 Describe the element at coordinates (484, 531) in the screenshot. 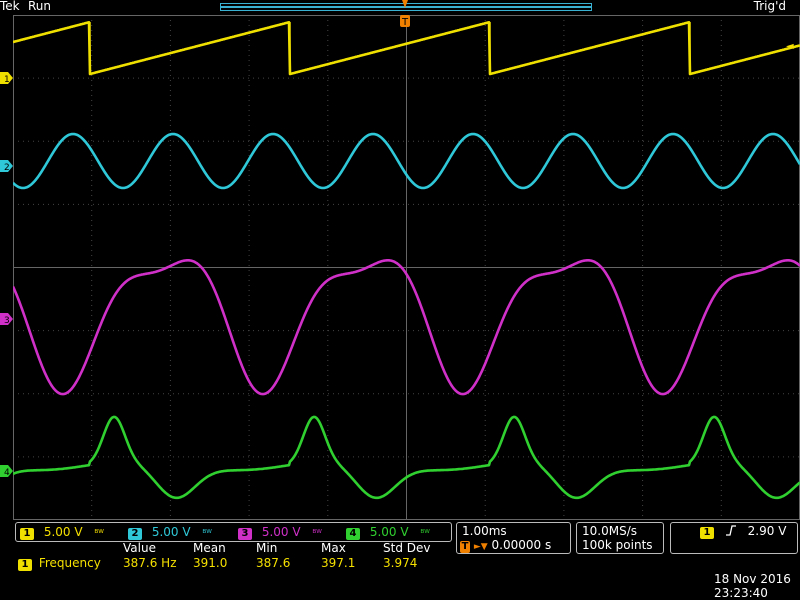

I see `time-scale: 1.00ms` at that location.